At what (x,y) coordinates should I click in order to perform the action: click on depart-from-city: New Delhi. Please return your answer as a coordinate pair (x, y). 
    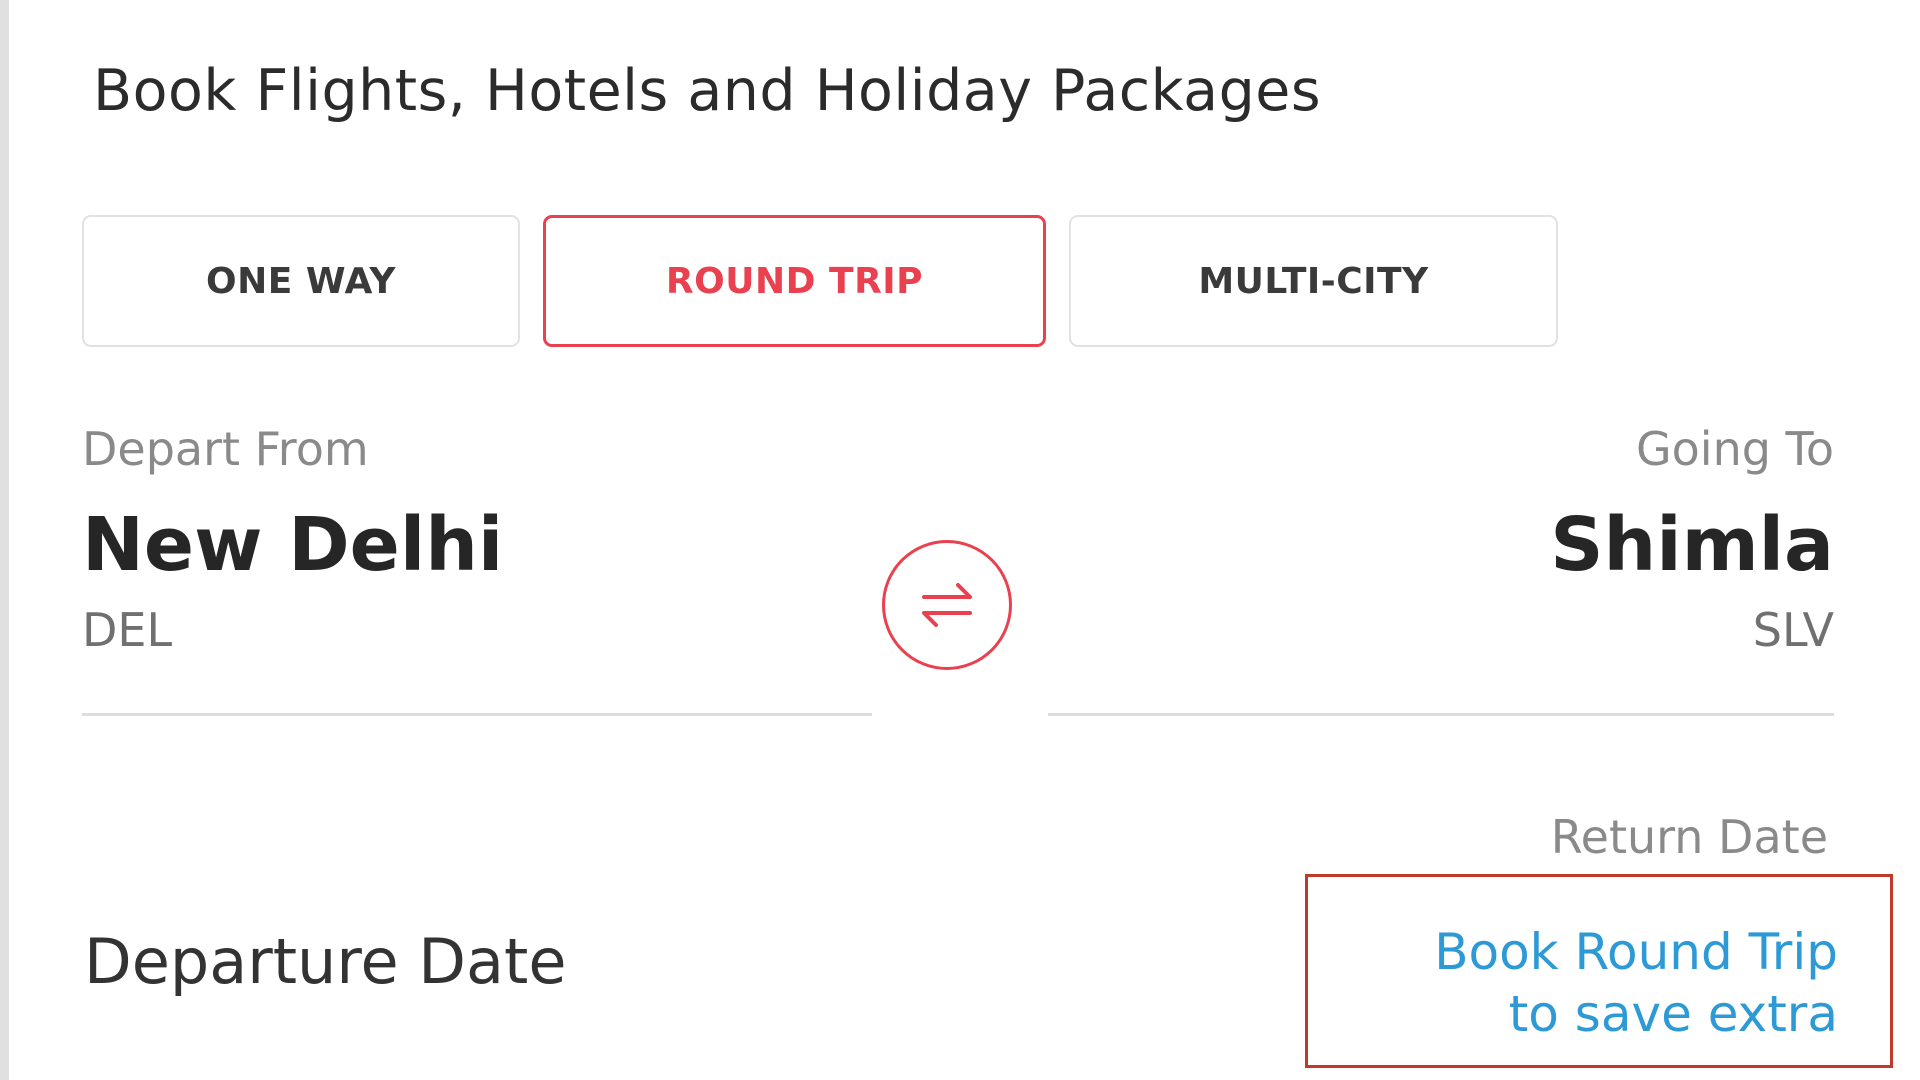
    Looking at the image, I should click on (293, 545).